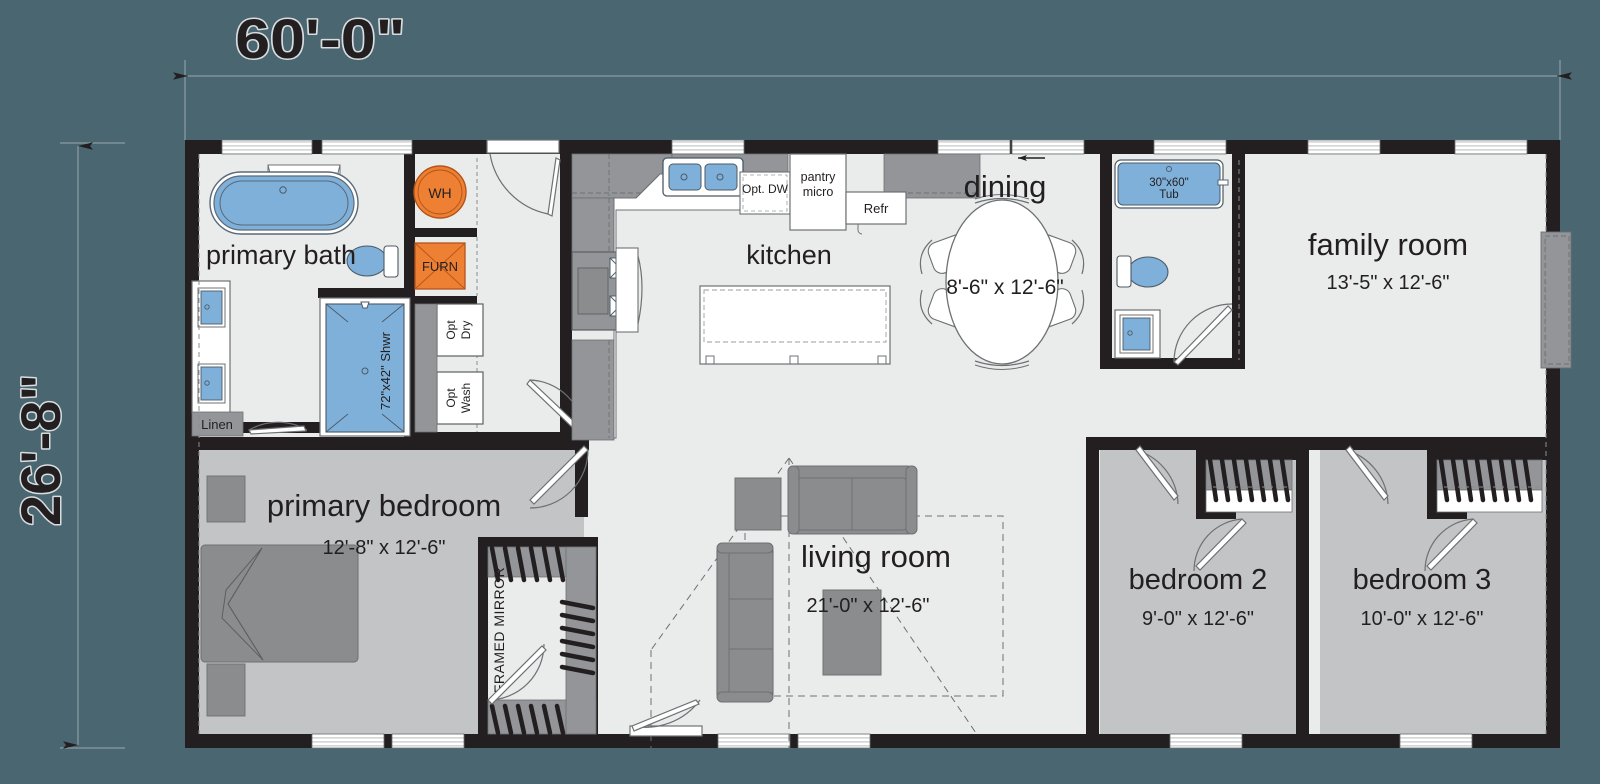  I want to click on living-room-sectional, so click(745, 622).